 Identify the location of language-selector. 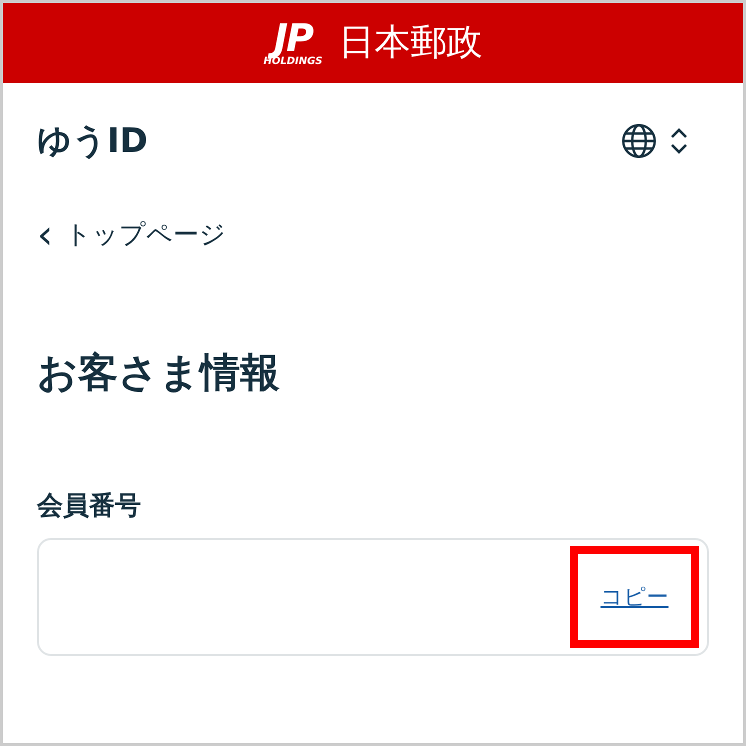
(655, 141).